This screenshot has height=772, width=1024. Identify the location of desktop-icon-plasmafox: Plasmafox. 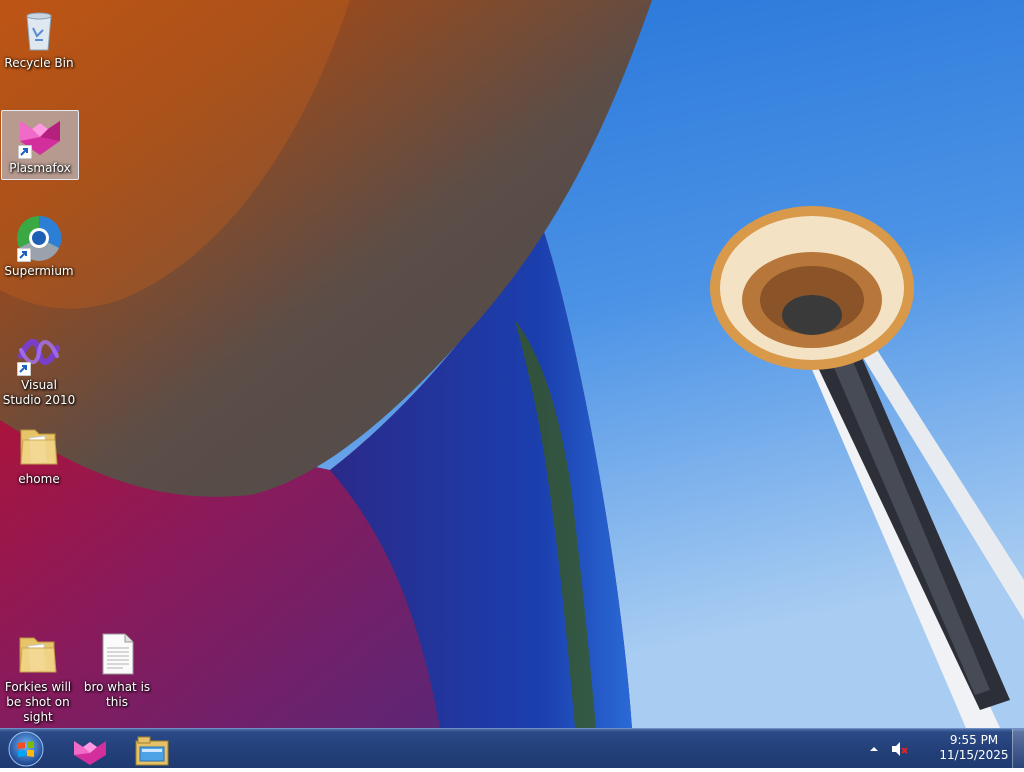
(40, 145).